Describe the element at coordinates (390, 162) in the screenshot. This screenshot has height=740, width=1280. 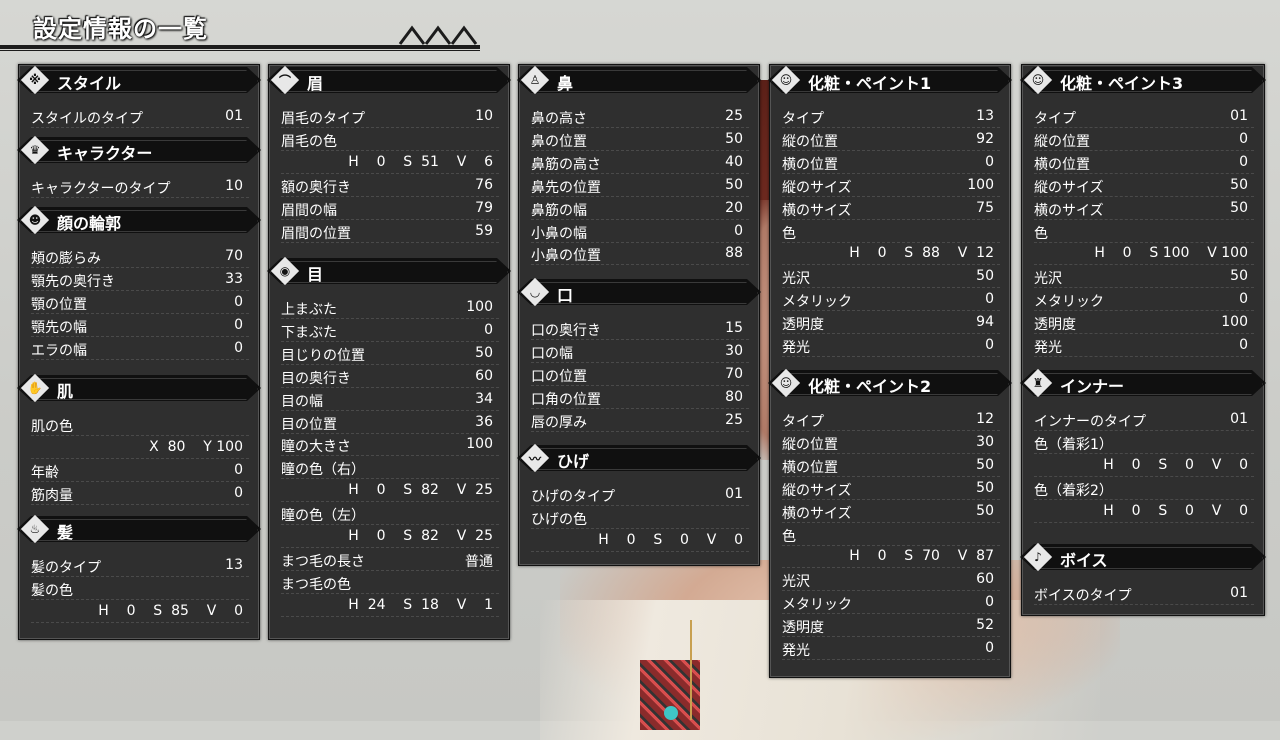
I see `setting-row: H 0 S 51 V 6` at that location.